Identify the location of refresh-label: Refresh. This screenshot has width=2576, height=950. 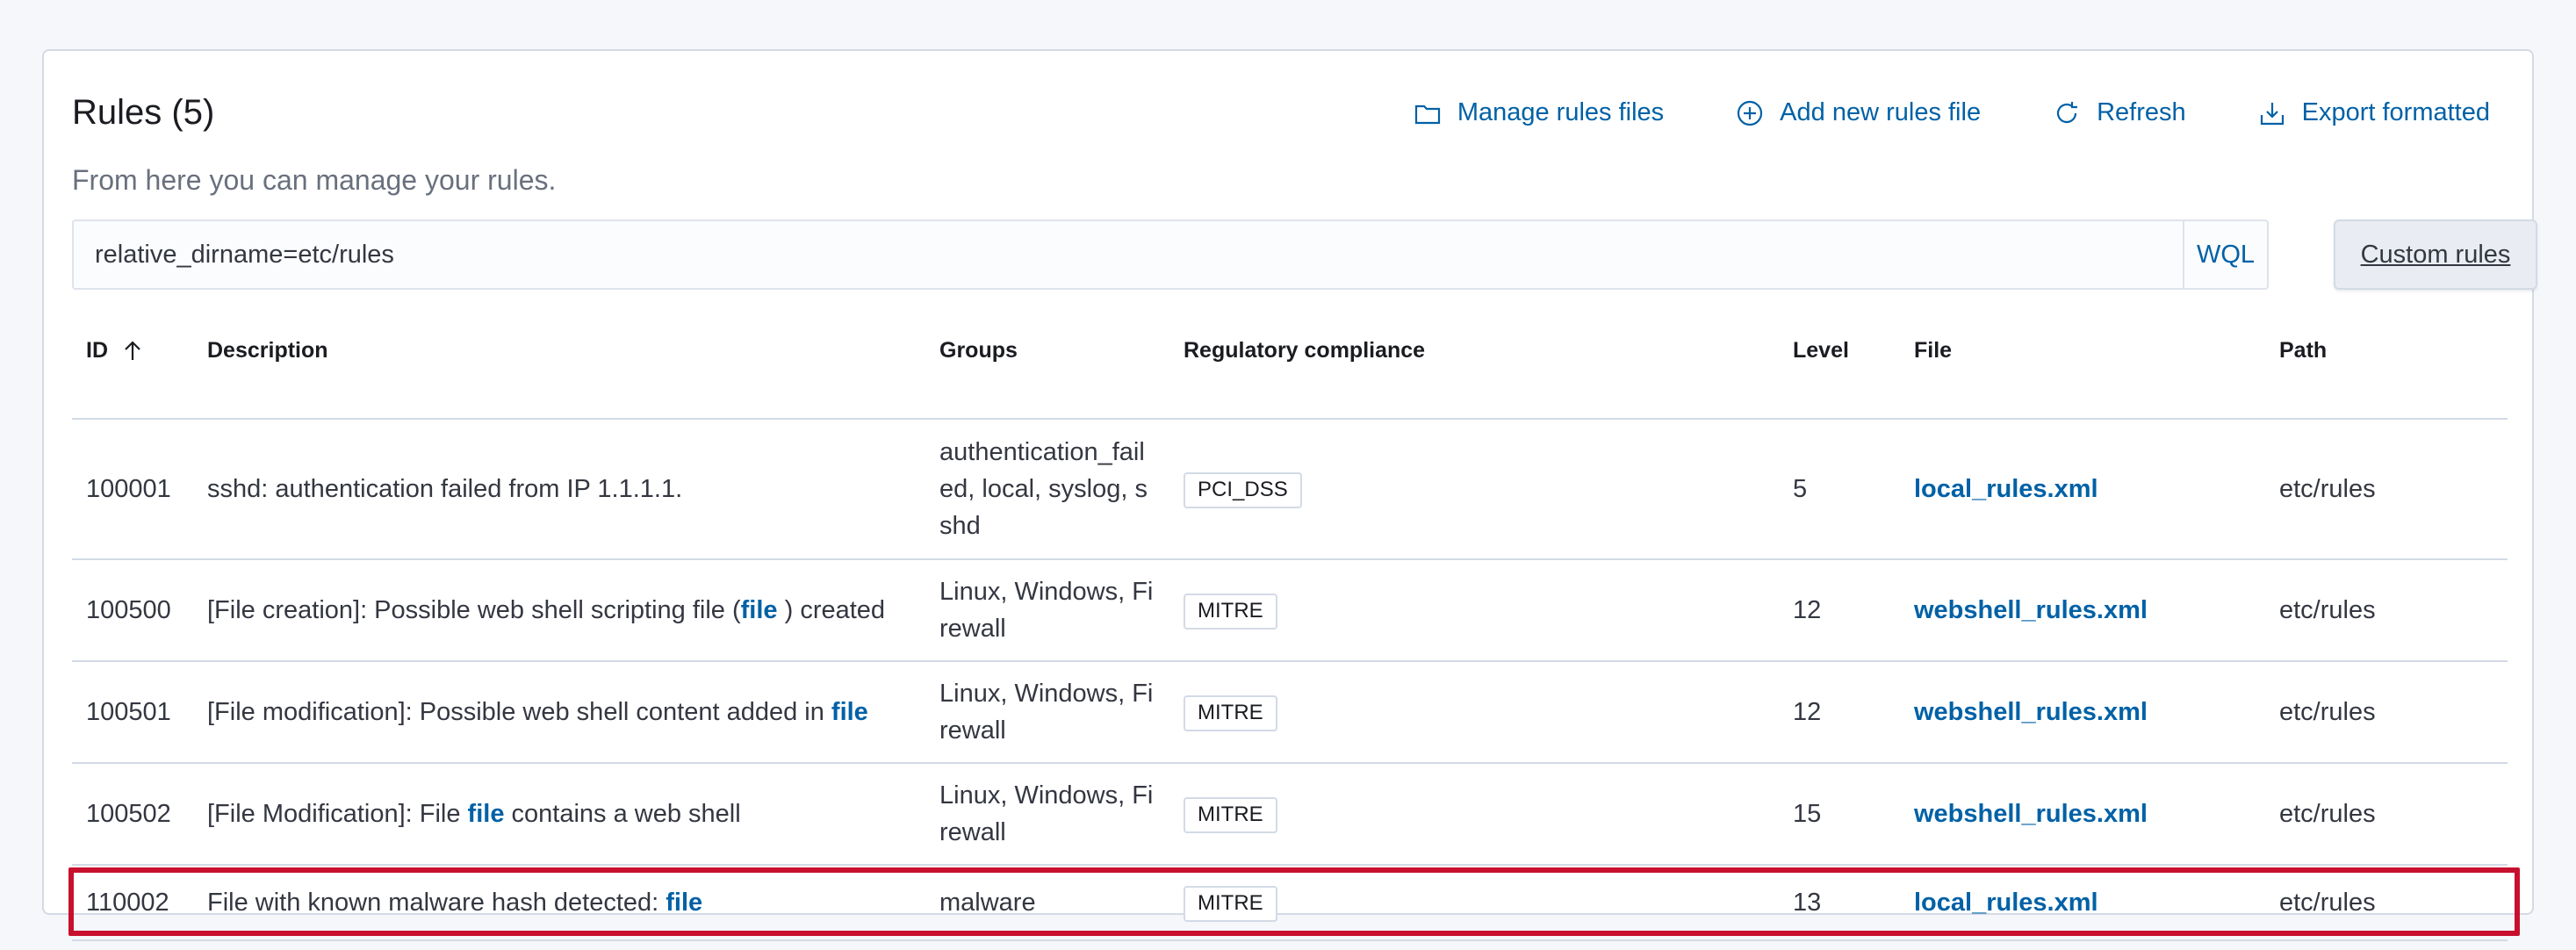
(2141, 112).